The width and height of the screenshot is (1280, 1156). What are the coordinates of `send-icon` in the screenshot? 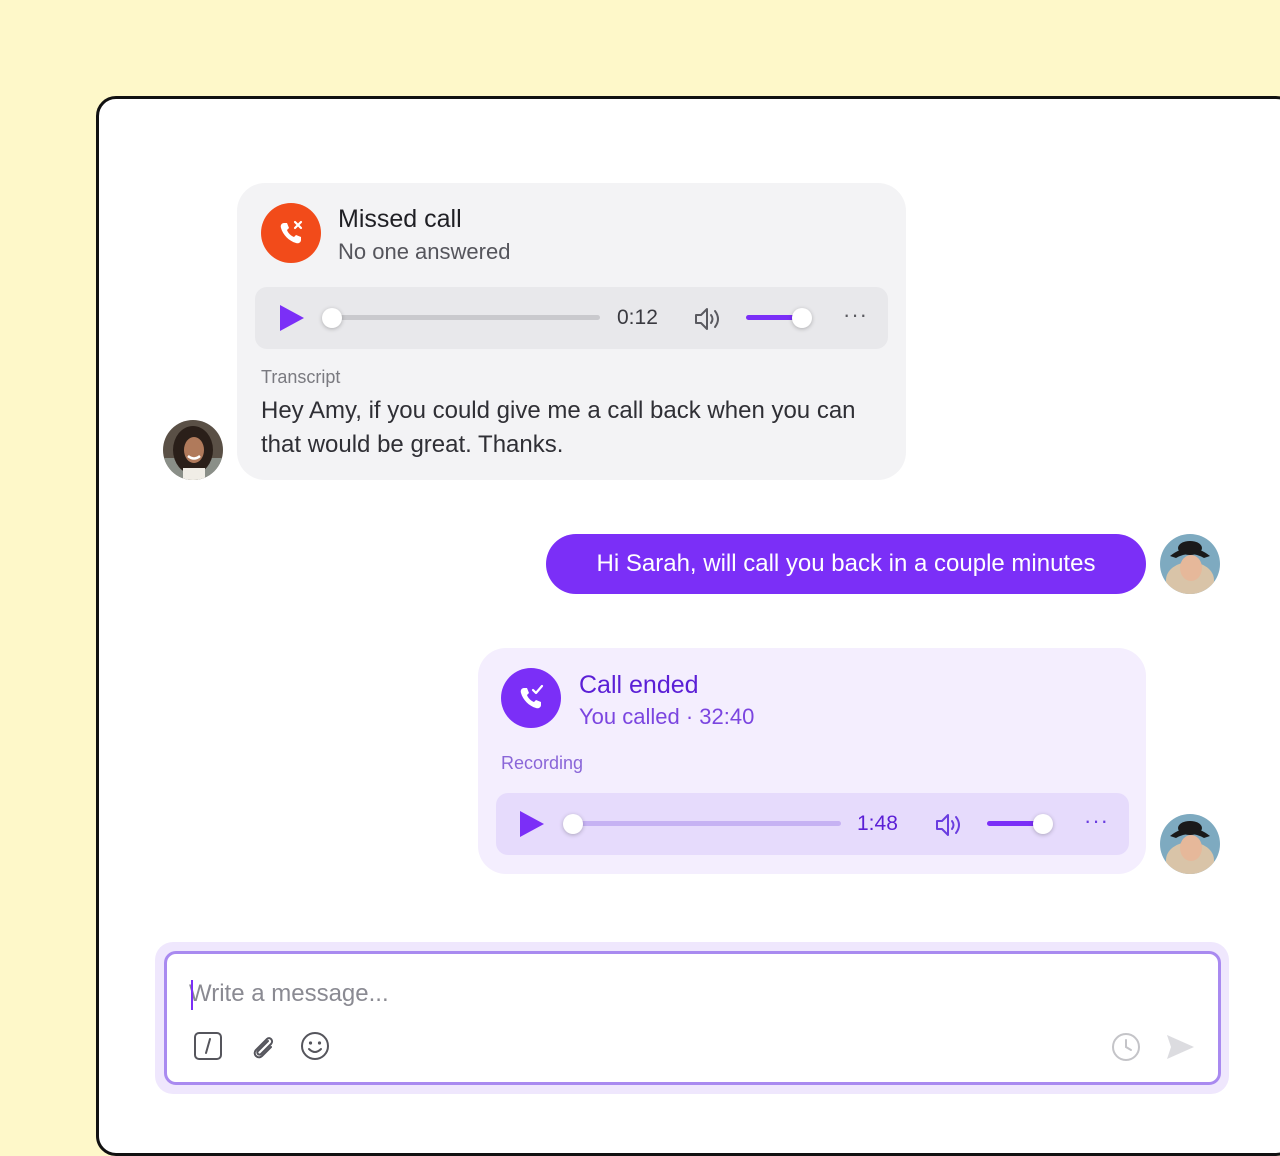 It's located at (1180, 1047).